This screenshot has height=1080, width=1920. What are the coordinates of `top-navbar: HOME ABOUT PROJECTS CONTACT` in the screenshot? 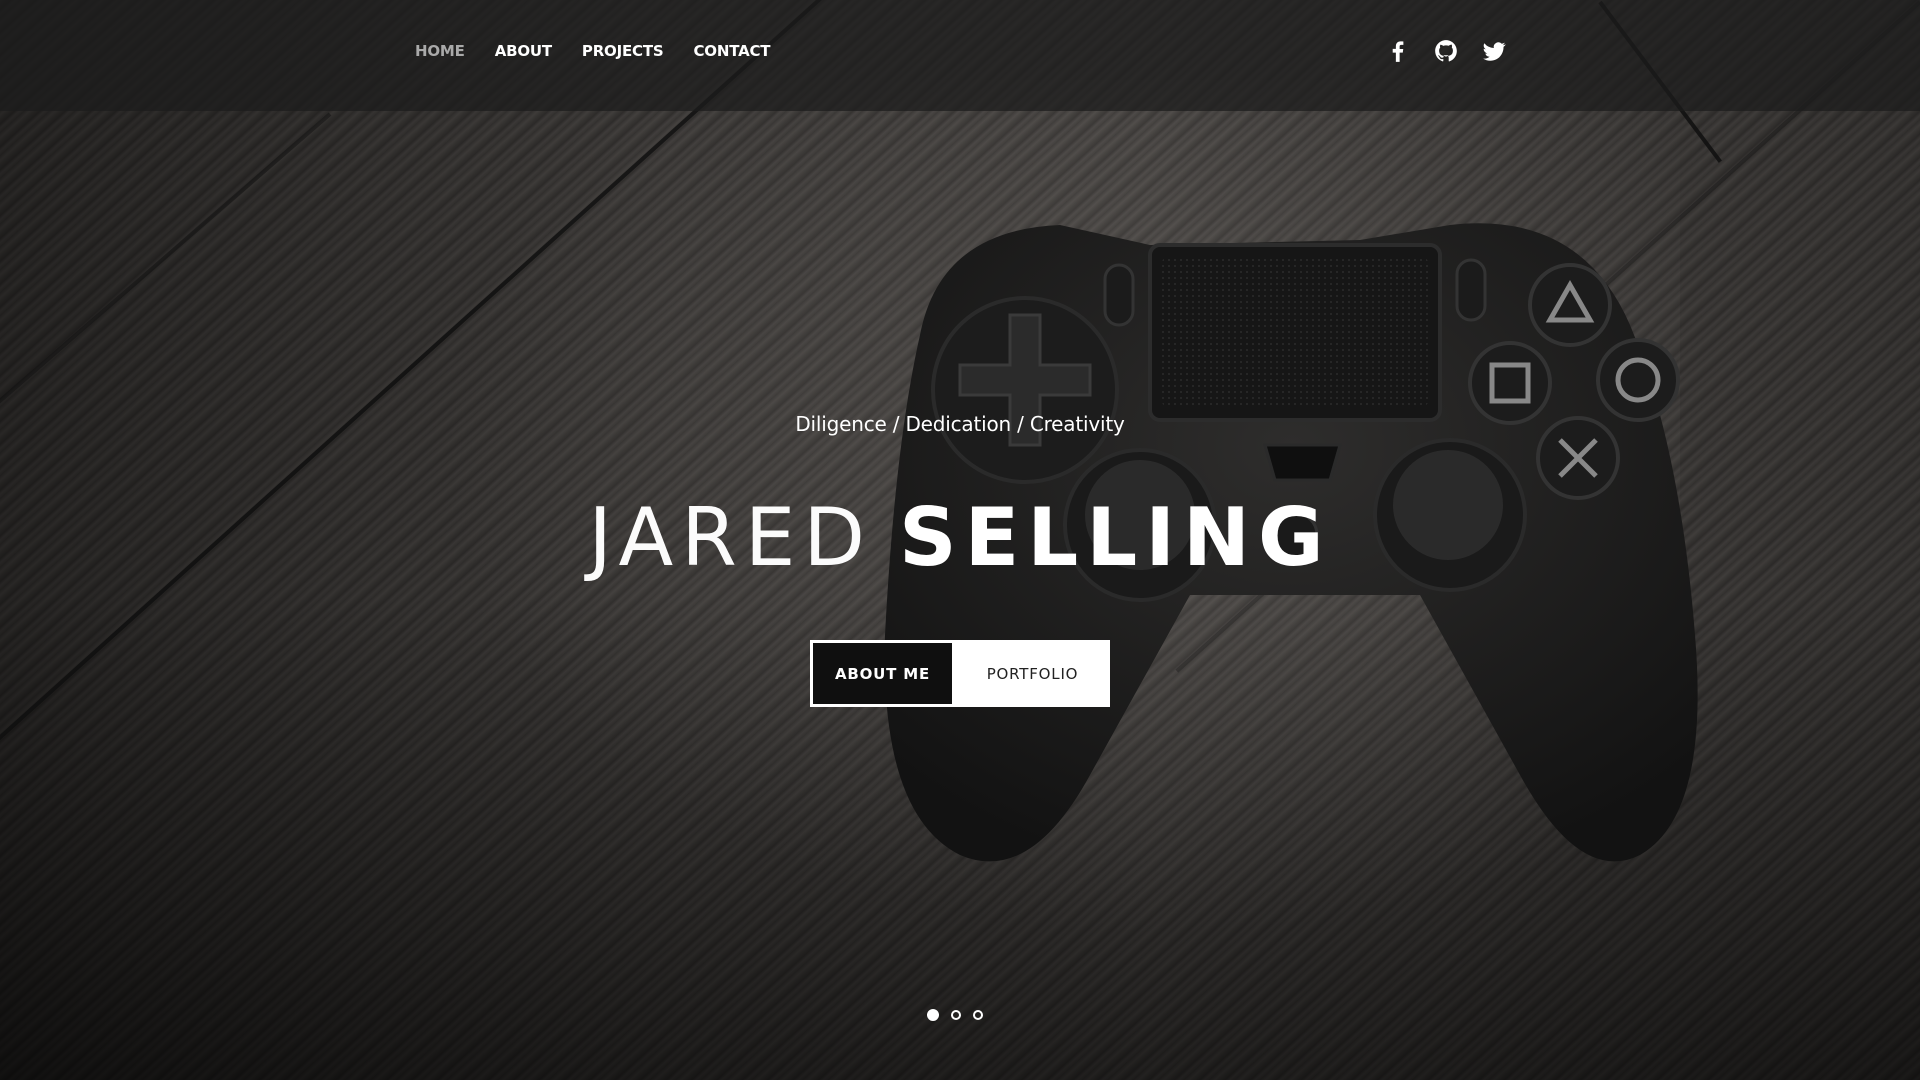 It's located at (960, 55).